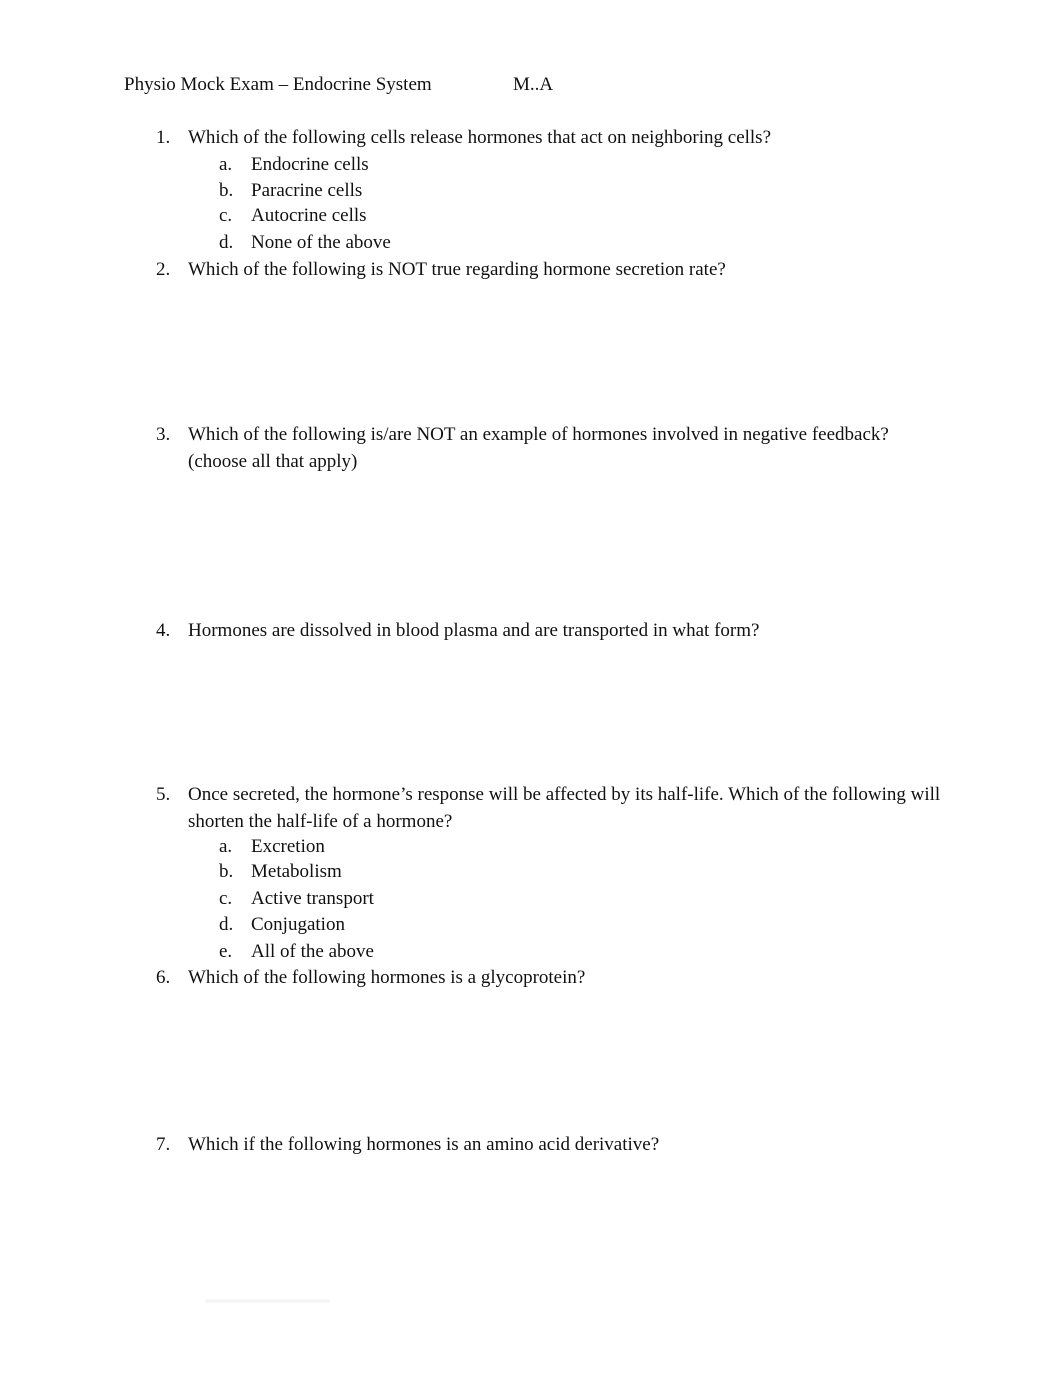  Describe the element at coordinates (298, 924) in the screenshot. I see `option-text: Conjugation` at that location.